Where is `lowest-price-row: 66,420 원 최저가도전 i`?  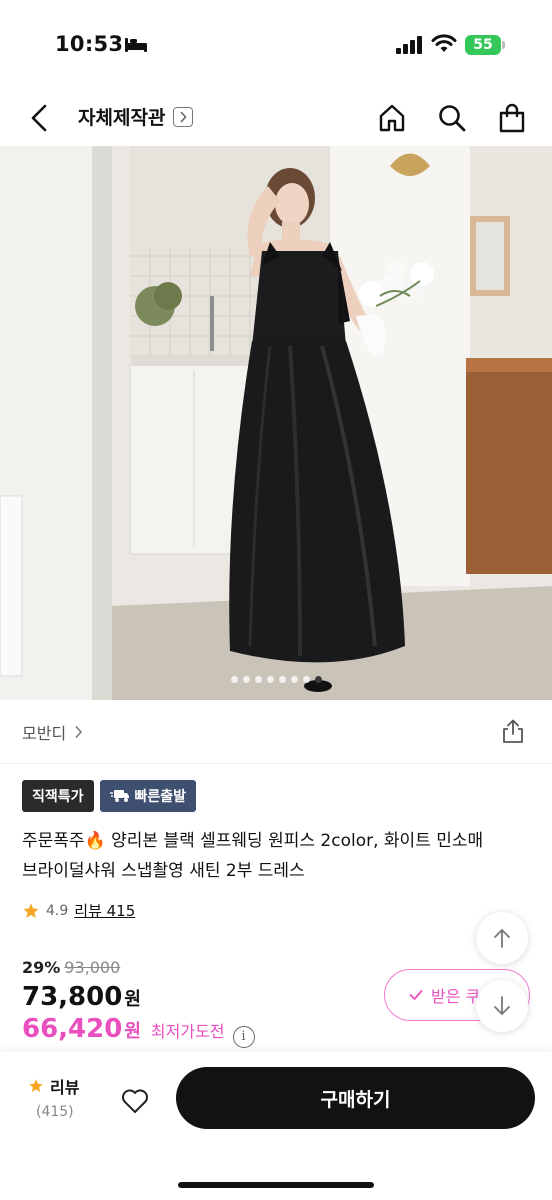
lowest-price-row: 66,420 원 최저가도전 i is located at coordinates (138, 1031).